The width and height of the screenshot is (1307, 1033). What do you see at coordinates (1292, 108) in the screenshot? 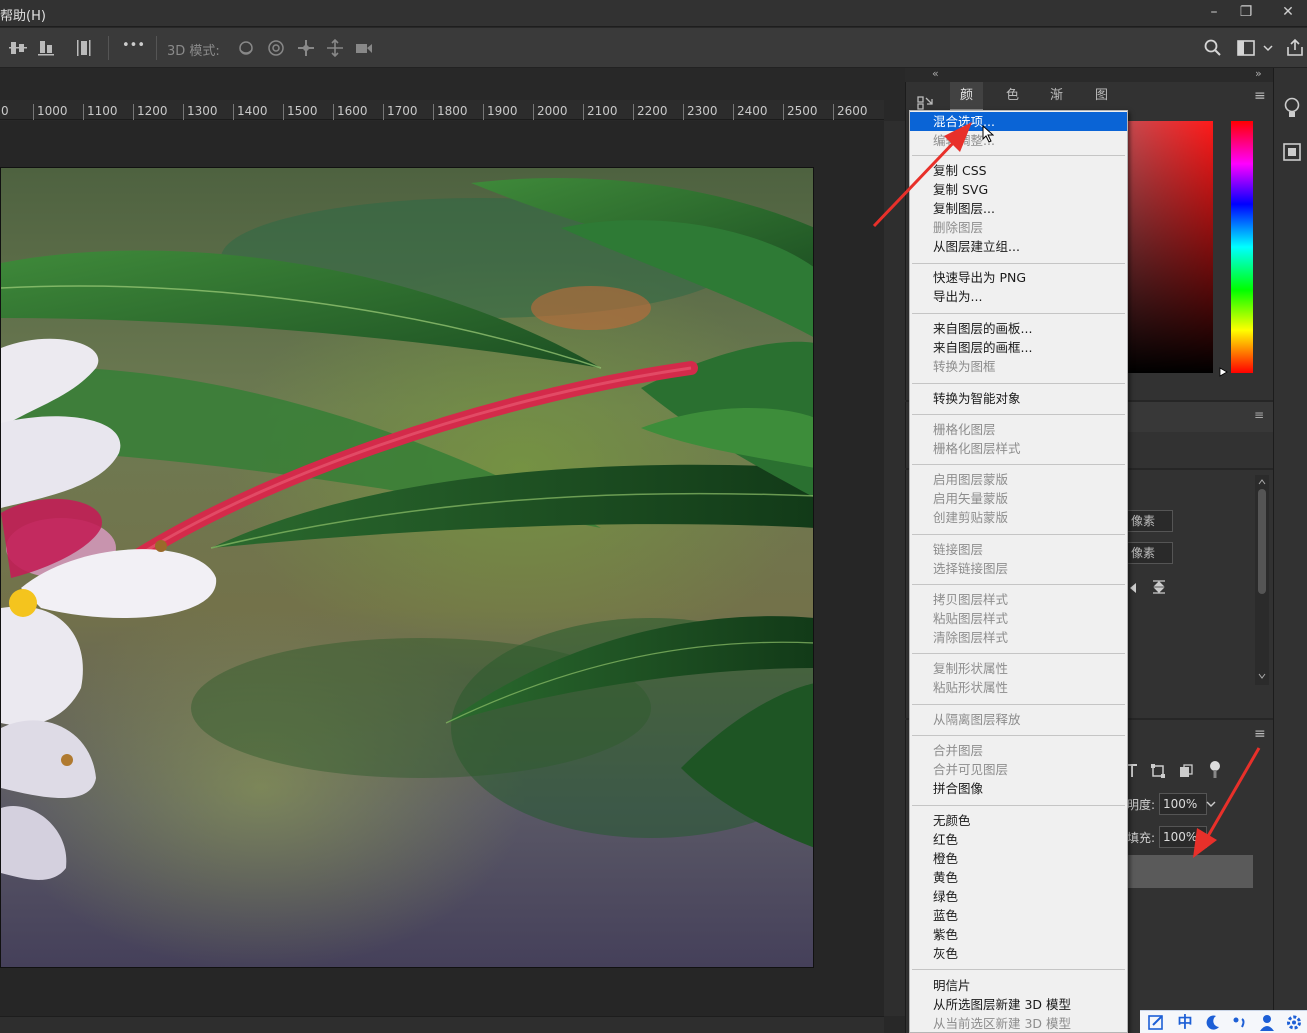
I see `learn-lightbulb-icon` at bounding box center [1292, 108].